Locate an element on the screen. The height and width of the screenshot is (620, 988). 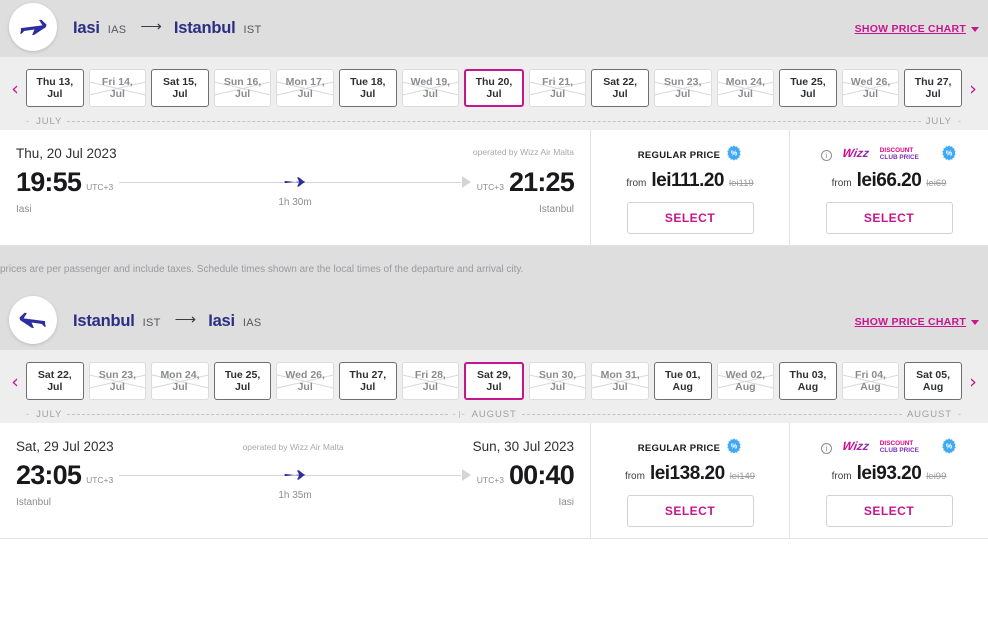
flight-path: 1h 35m is located at coordinates (295, 480).